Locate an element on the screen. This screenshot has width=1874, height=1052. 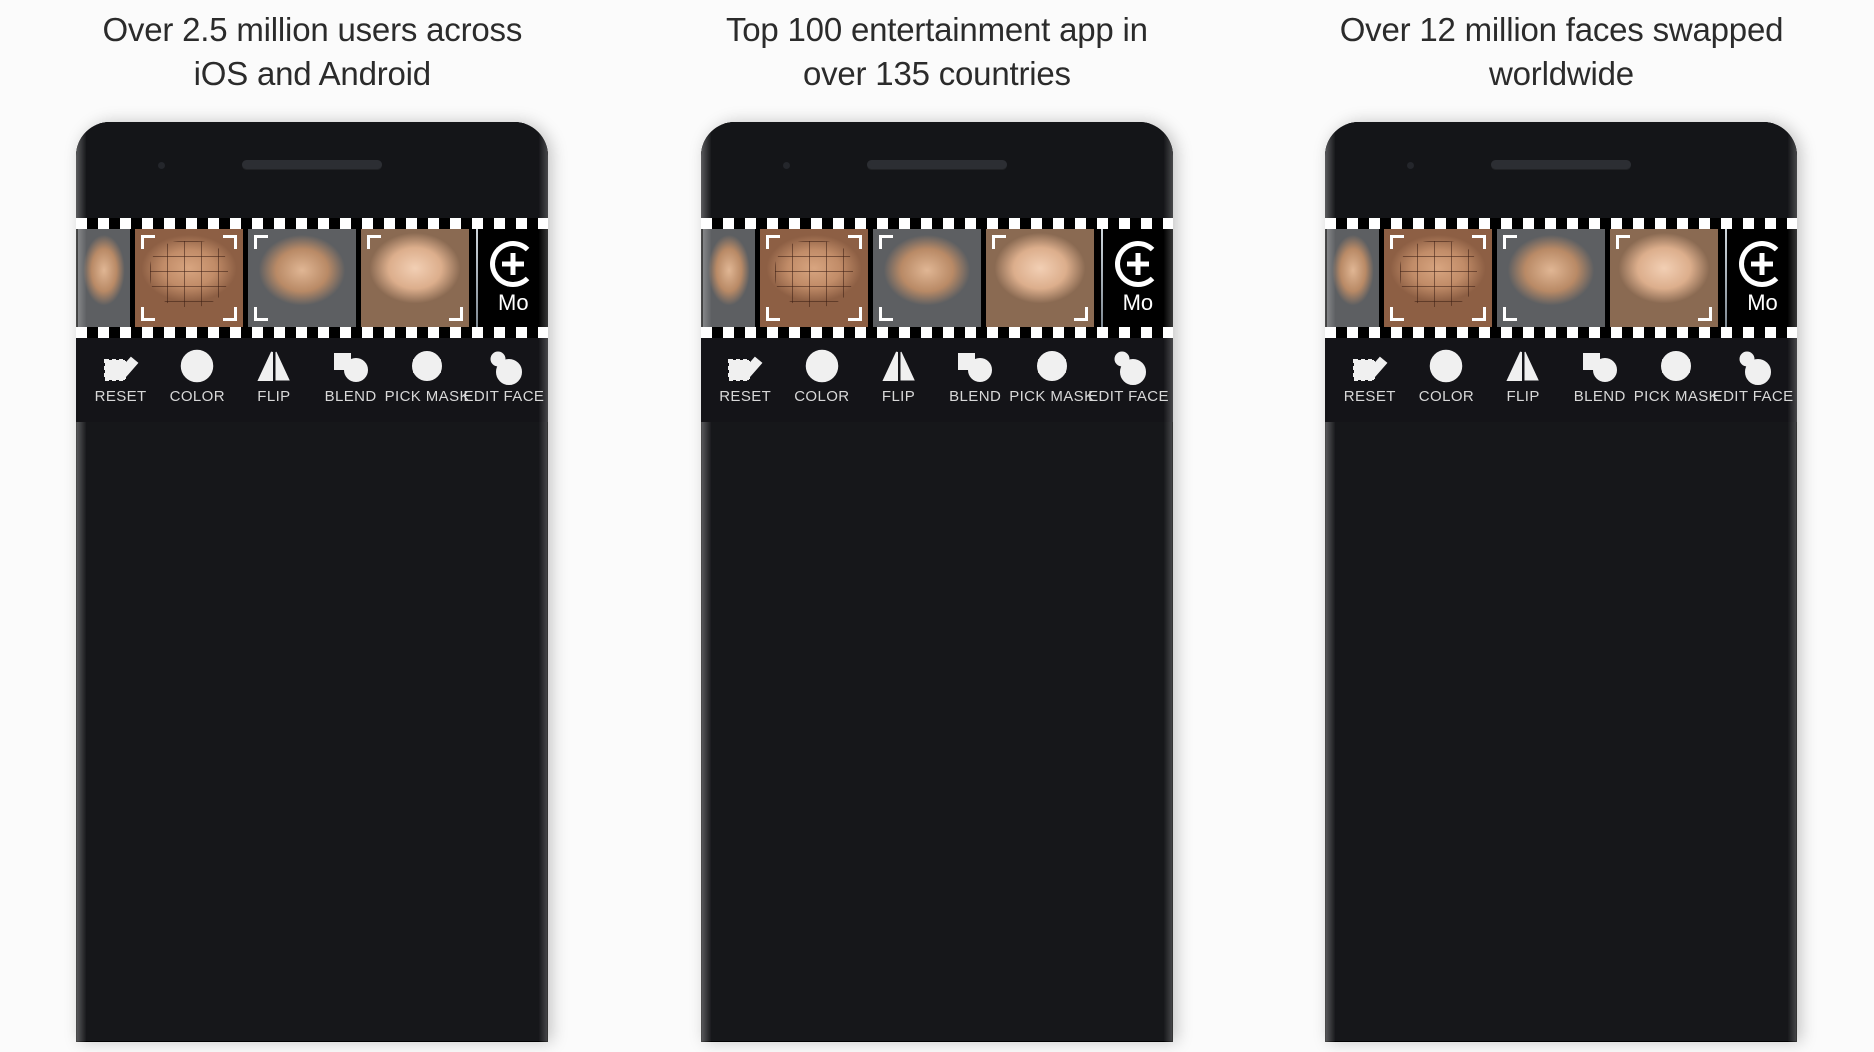
headline-2-line1: Top 100 entertainment app in is located at coordinates (936, 29).